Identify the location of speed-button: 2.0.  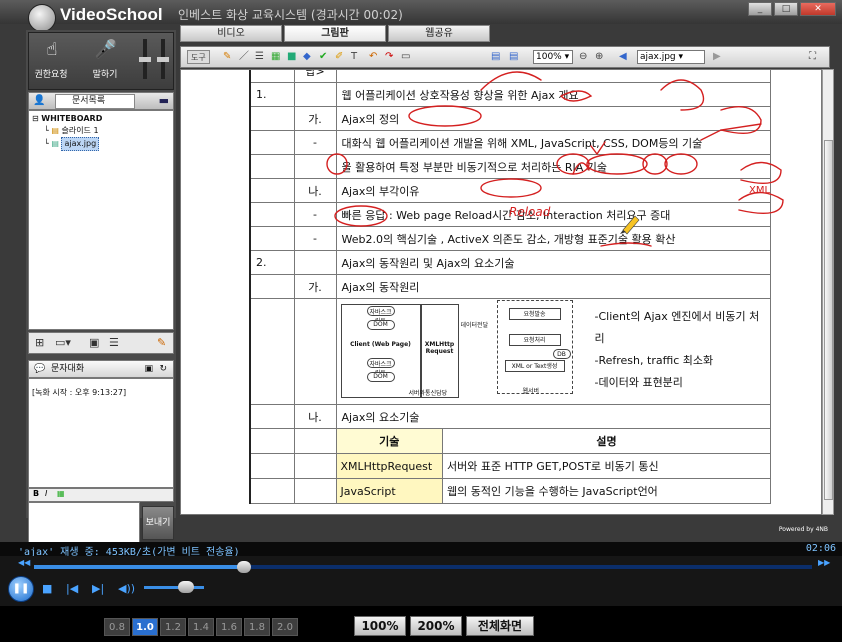
(285, 627).